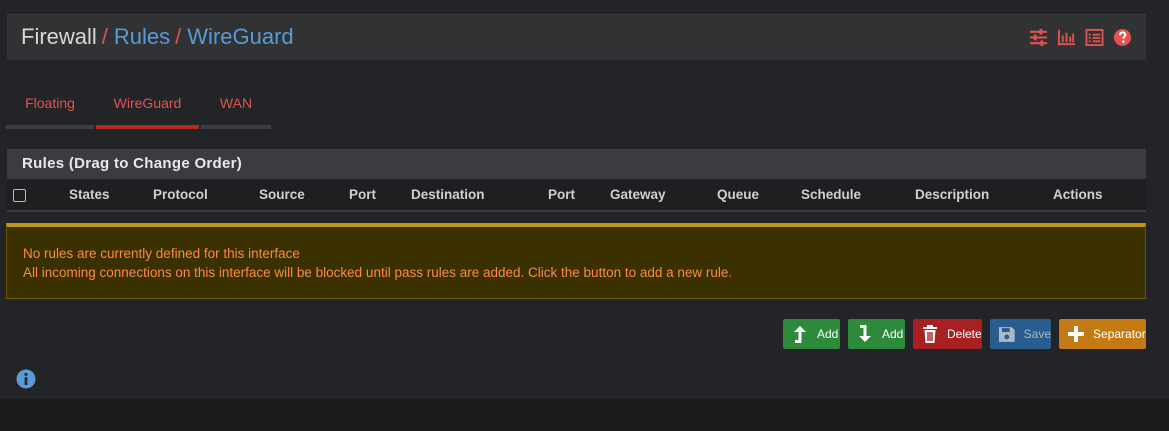 This screenshot has height=431, width=1169. What do you see at coordinates (282, 194) in the screenshot?
I see `column-header-source: Source` at bounding box center [282, 194].